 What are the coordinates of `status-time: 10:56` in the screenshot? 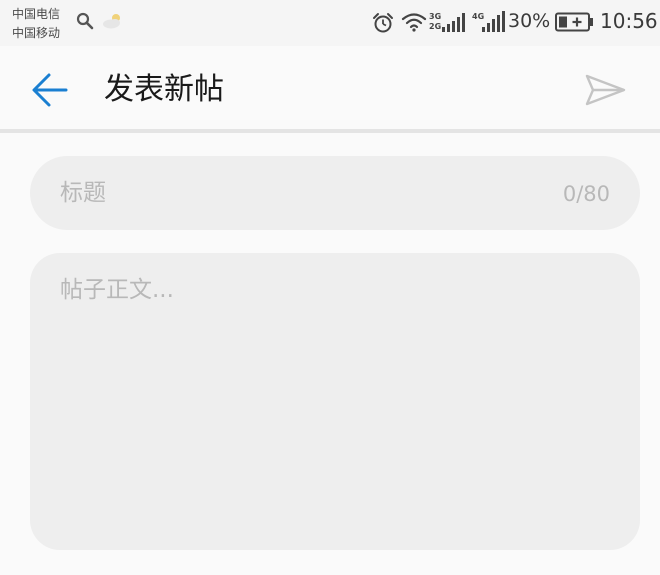 It's located at (629, 21).